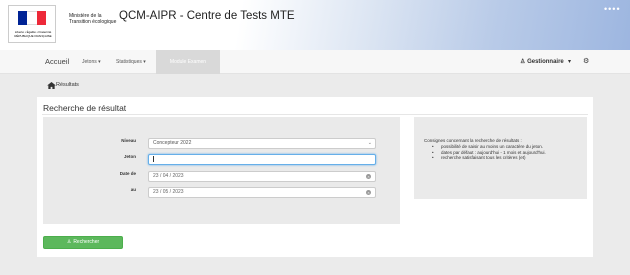 The image size is (630, 275). What do you see at coordinates (128, 140) in the screenshot?
I see `niveau-label: Niveau` at bounding box center [128, 140].